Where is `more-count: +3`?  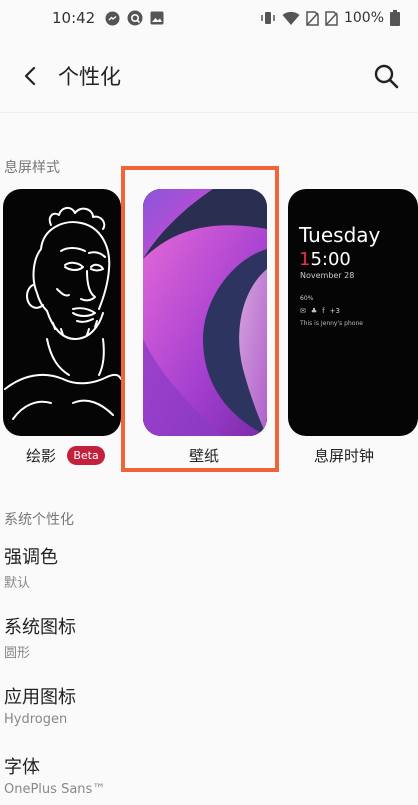 more-count: +3 is located at coordinates (334, 311).